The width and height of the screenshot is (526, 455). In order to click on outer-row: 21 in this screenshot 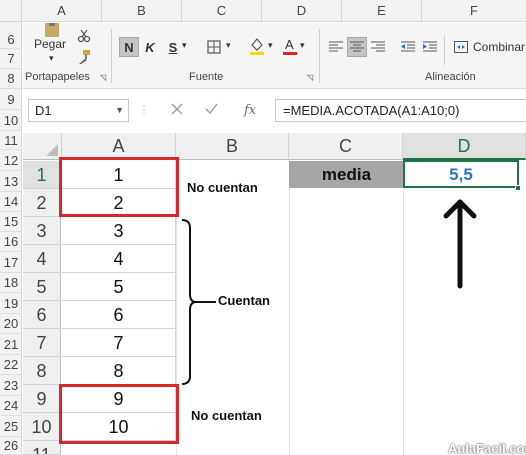, I will do `click(11, 344)`.